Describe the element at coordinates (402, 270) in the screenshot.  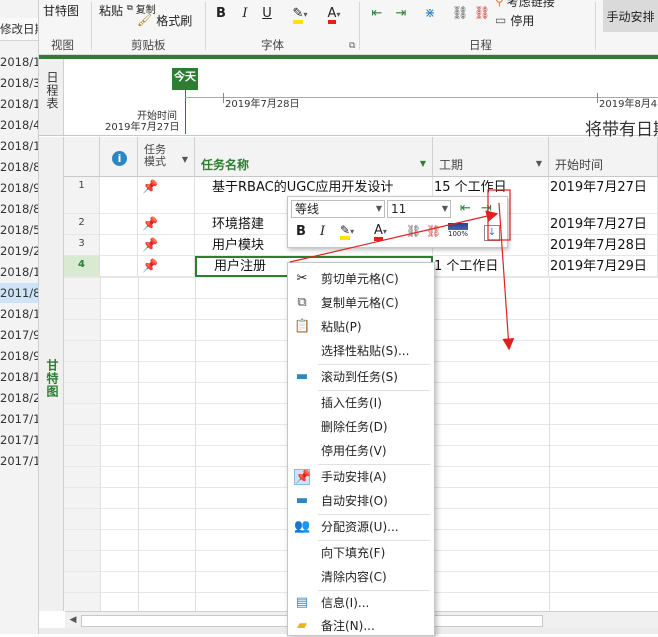
I see `annotation-overlay` at that location.